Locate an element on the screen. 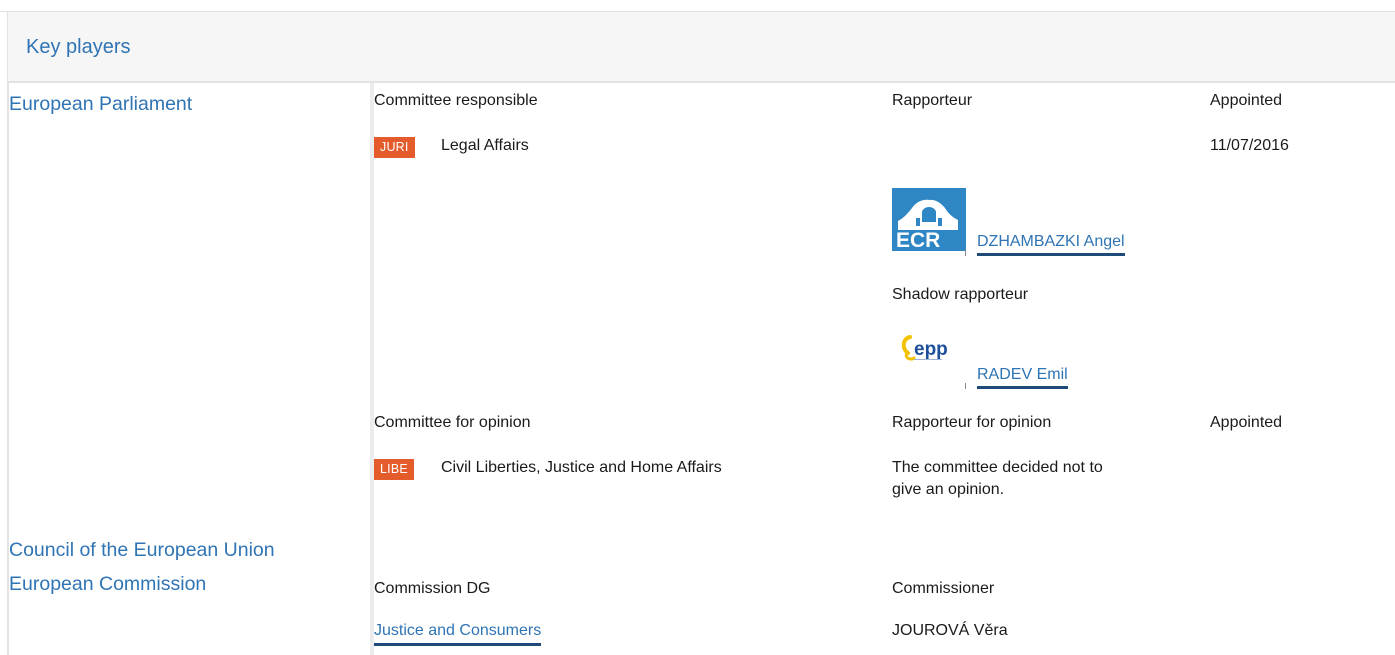  institution-council: Council of the European Union is located at coordinates (142, 550).